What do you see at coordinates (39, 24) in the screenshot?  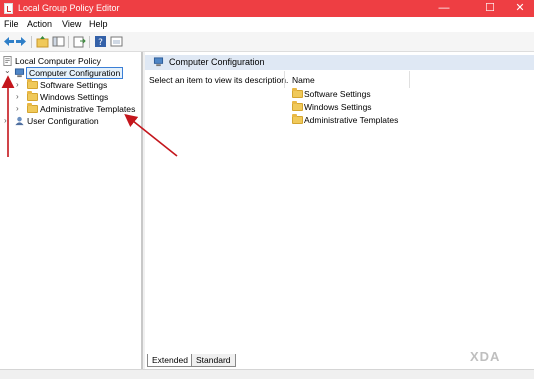 I see `menu-action: Action` at bounding box center [39, 24].